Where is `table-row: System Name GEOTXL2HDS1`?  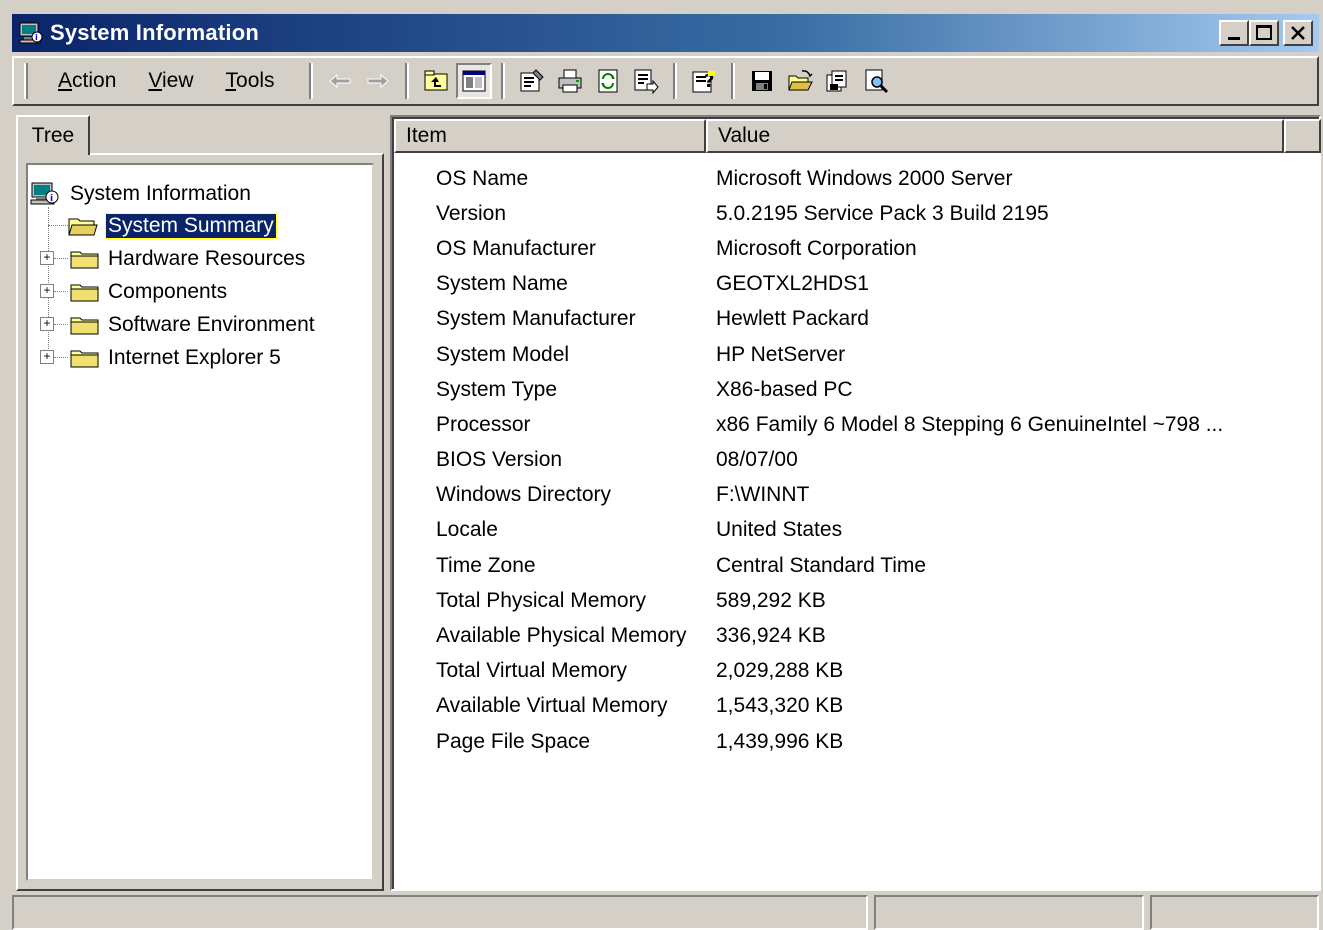
table-row: System Name GEOTXL2HDS1 is located at coordinates (830, 284).